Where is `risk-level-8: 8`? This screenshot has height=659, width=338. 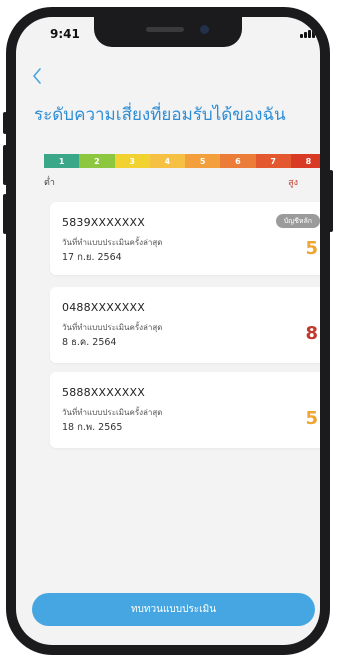
risk-level-8: 8 is located at coordinates (305, 161).